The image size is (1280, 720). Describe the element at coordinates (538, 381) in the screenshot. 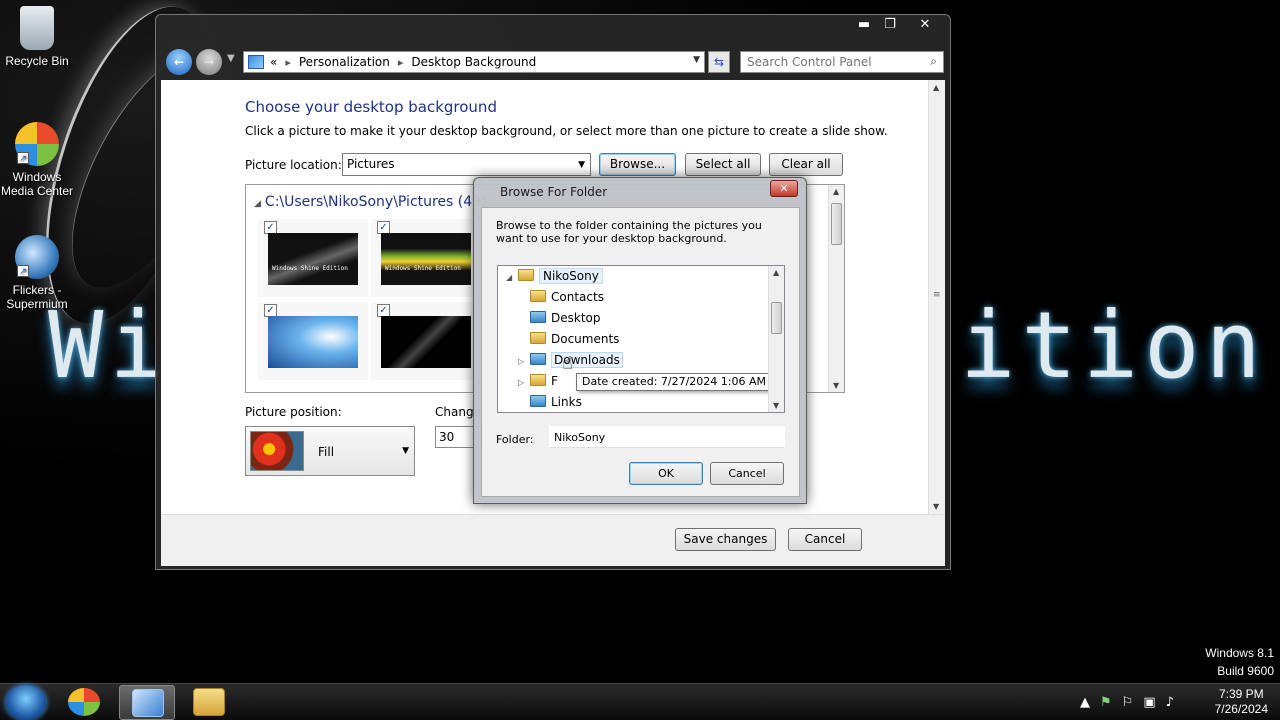

I see `tree-item-favorites: ▷ F` at that location.